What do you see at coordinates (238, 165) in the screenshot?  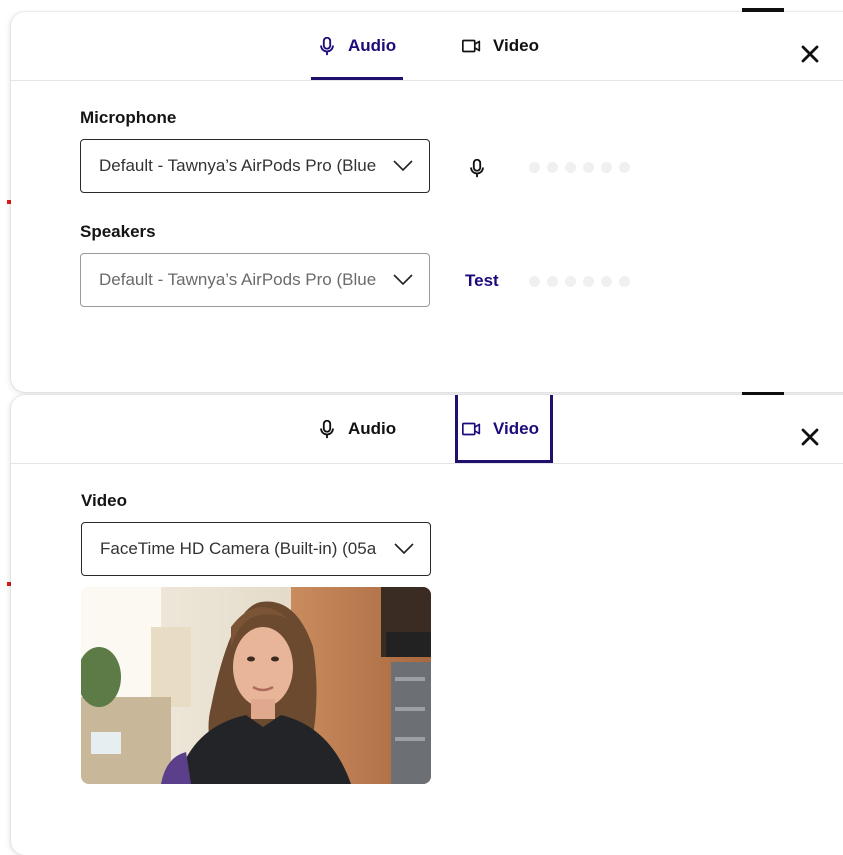 I see `microphone-select-value: Default - Tawnya’s AirPods Pro (Blue` at bounding box center [238, 165].